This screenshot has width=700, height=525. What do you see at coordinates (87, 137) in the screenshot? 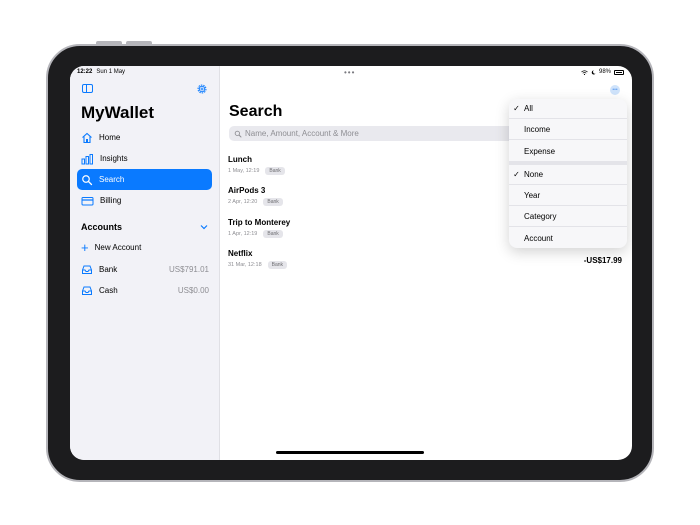
I see `house-icon` at bounding box center [87, 137].